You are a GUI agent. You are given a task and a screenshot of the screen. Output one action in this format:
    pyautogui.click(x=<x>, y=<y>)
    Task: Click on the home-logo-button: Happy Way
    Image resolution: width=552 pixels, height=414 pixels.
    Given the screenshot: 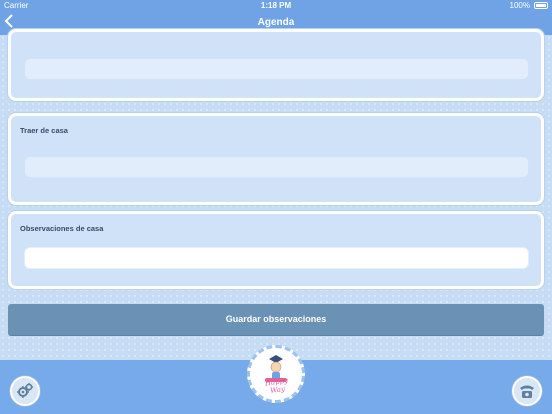 What is the action you would take?
    pyautogui.click(x=276, y=374)
    